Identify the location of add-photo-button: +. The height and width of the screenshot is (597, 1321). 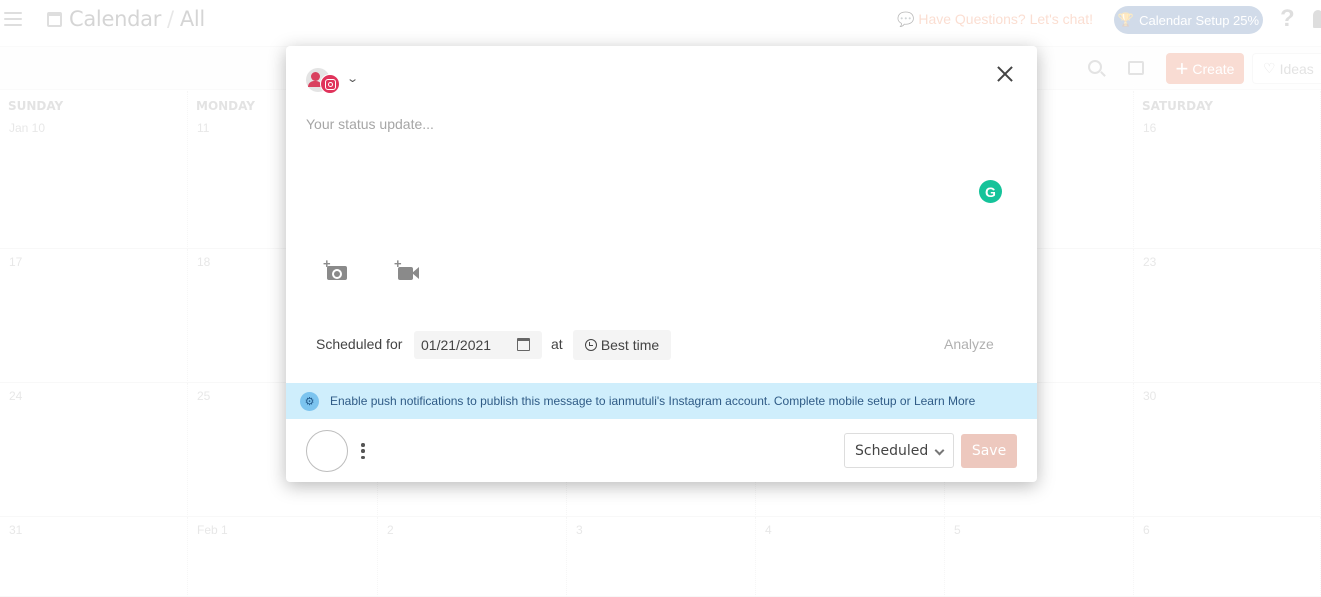
(336, 269).